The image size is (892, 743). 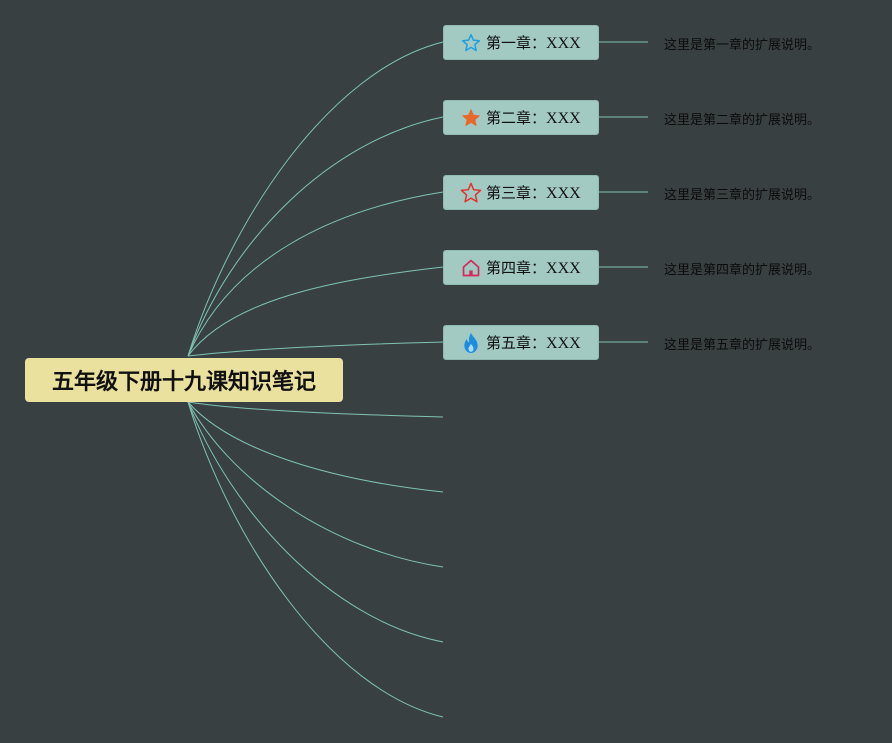 What do you see at coordinates (742, 120) in the screenshot?
I see `chapter-note-2: 这里是第二章的扩展说明。` at bounding box center [742, 120].